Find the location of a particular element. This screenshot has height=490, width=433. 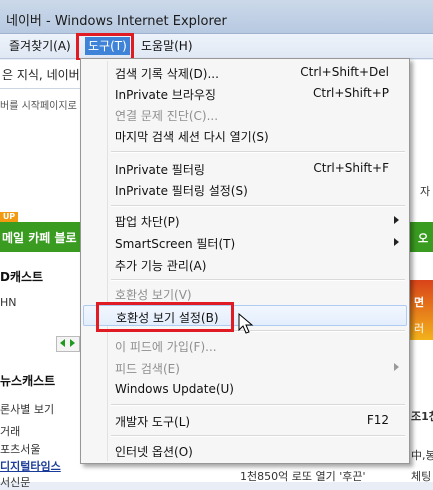

menu-item-popup-blocker: 팝업 차단(P) is located at coordinates (245, 220).